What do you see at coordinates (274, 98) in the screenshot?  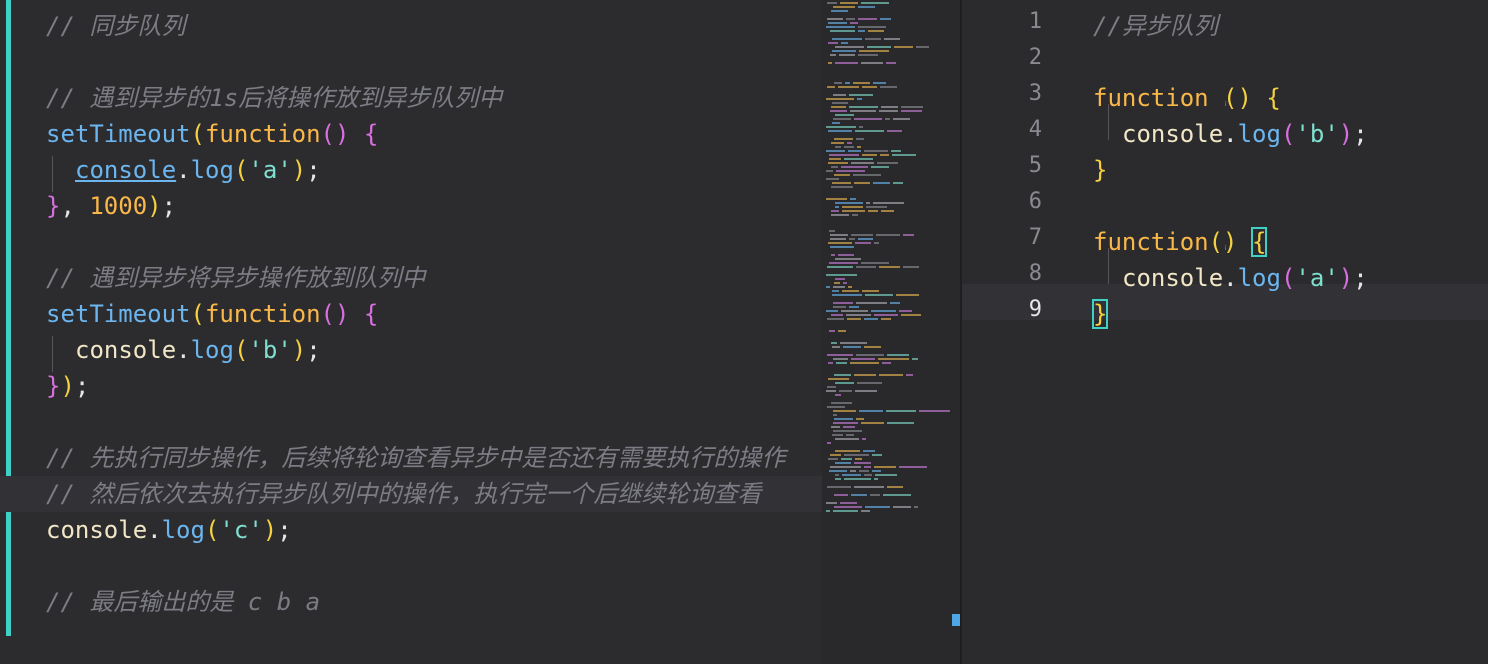 I see `code-line: // 遇到异步的1s后将操作放到异步队列中` at bounding box center [274, 98].